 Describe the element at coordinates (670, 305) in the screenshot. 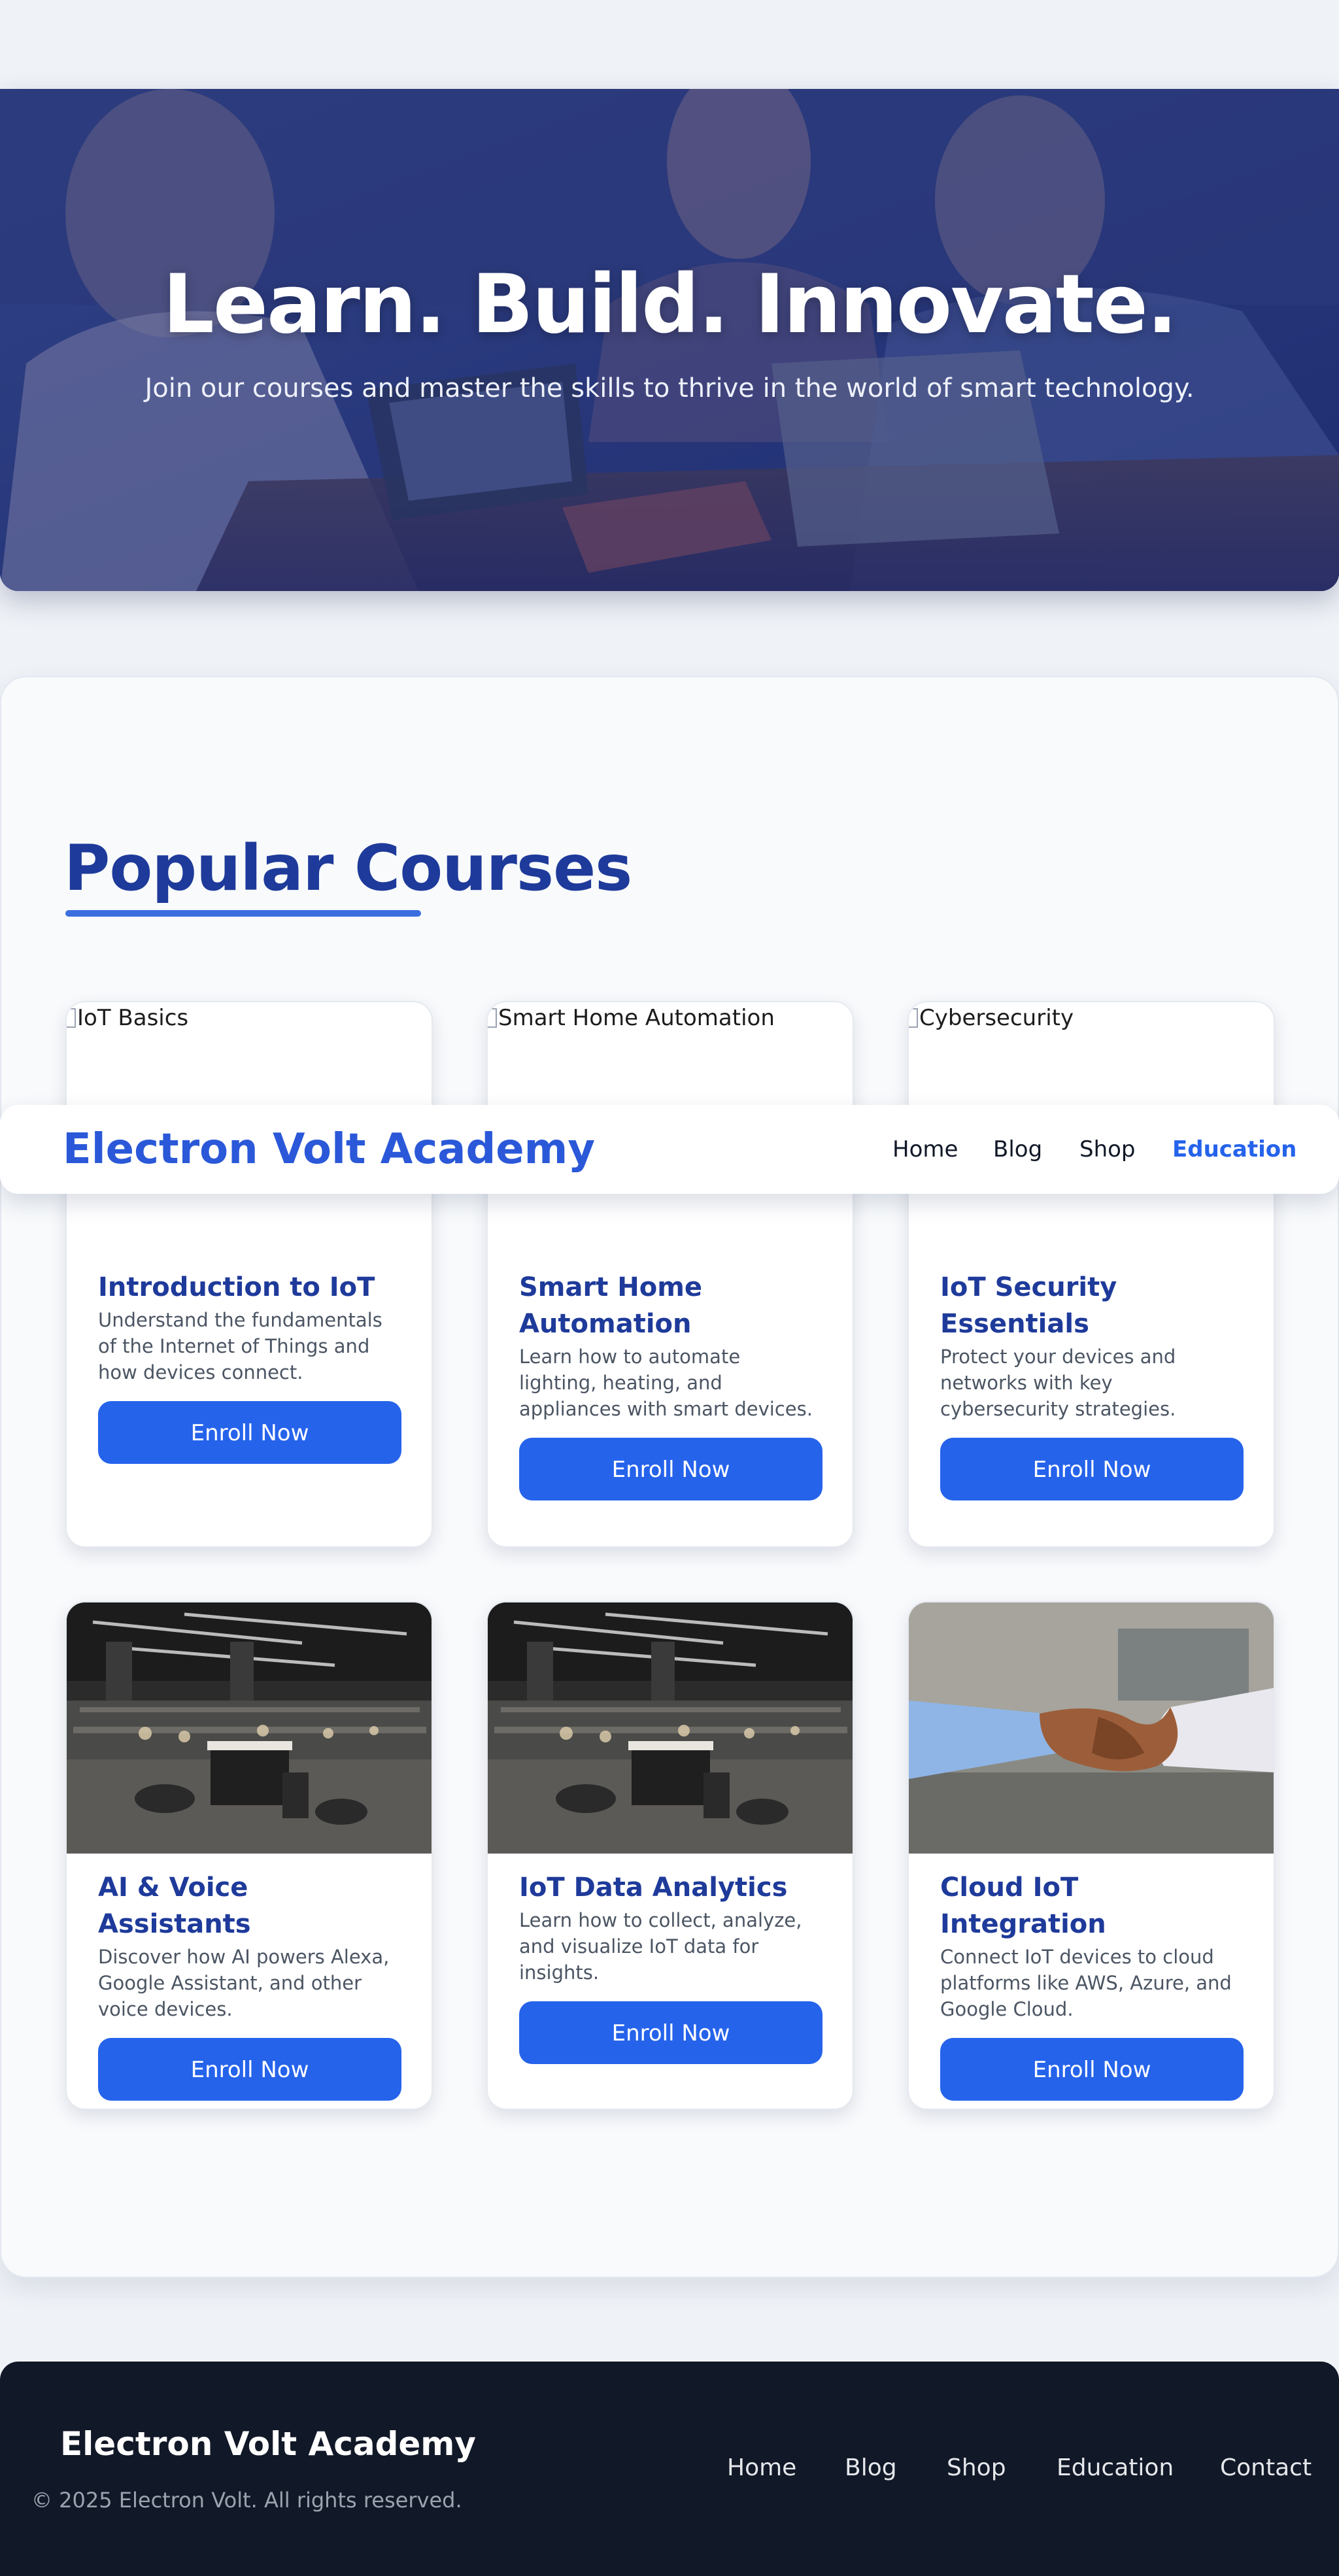

I see `hero-title: Learn. Build. Innovate.` at that location.